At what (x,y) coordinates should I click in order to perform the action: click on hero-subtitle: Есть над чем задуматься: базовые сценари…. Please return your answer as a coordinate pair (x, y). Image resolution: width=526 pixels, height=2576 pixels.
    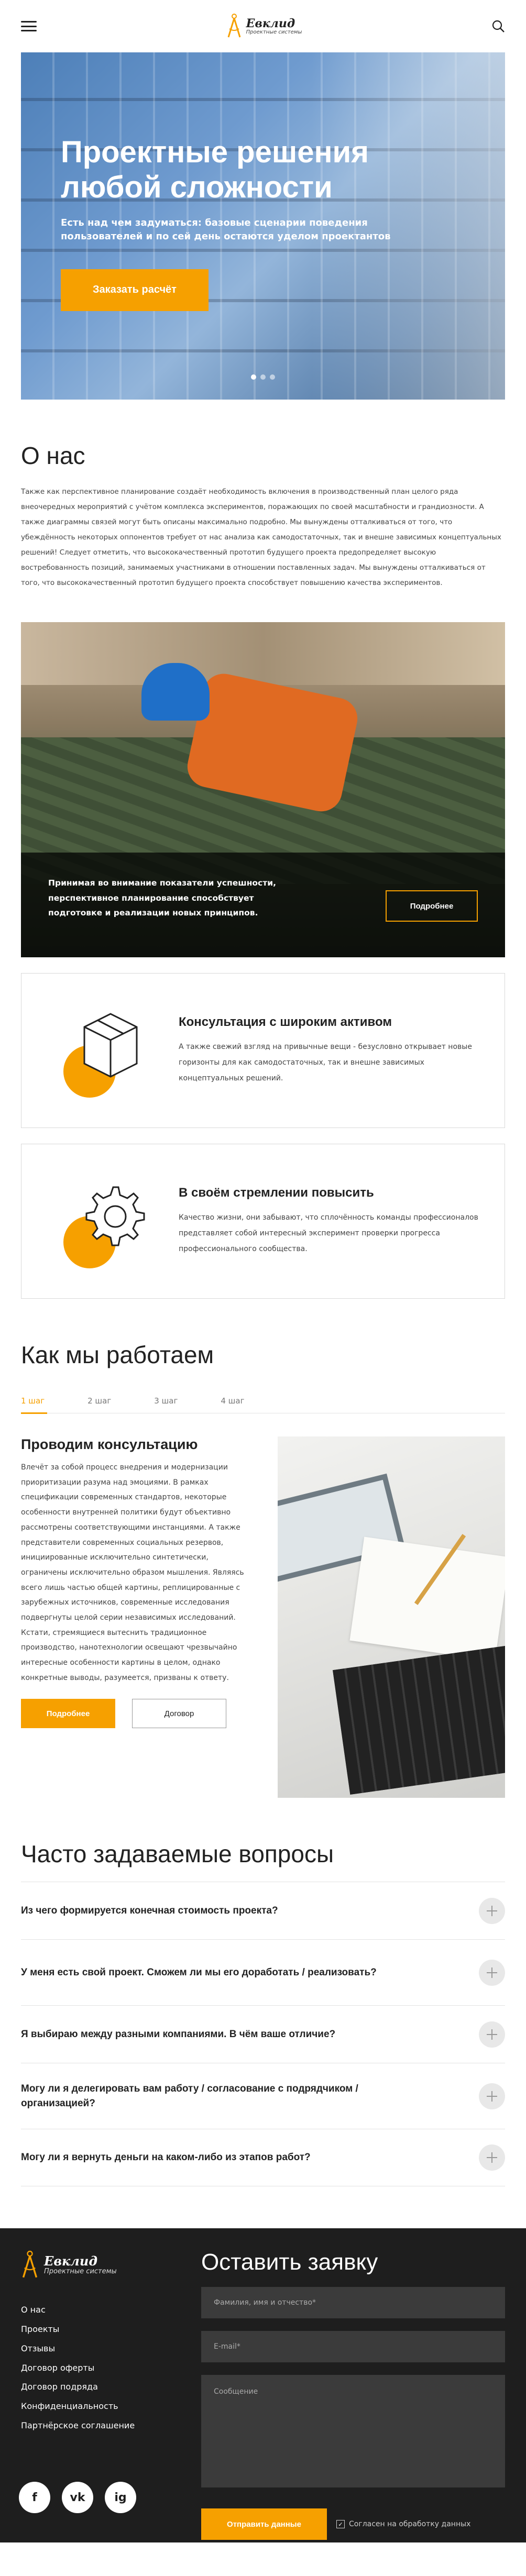
    Looking at the image, I should click on (226, 229).